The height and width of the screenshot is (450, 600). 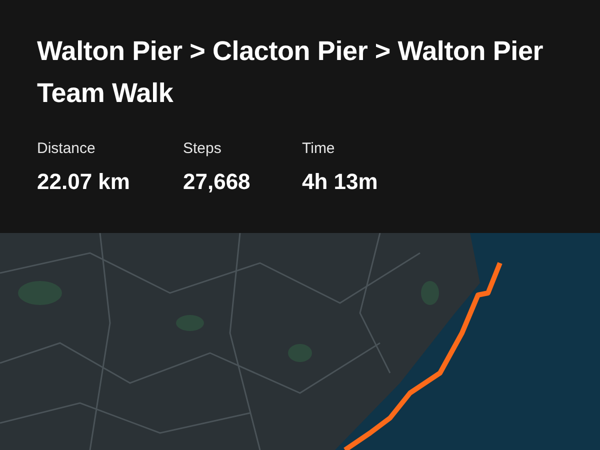 What do you see at coordinates (290, 72) in the screenshot?
I see `route-title: Walton Pier > Clacton Pier > Walton Pier Team Walk` at bounding box center [290, 72].